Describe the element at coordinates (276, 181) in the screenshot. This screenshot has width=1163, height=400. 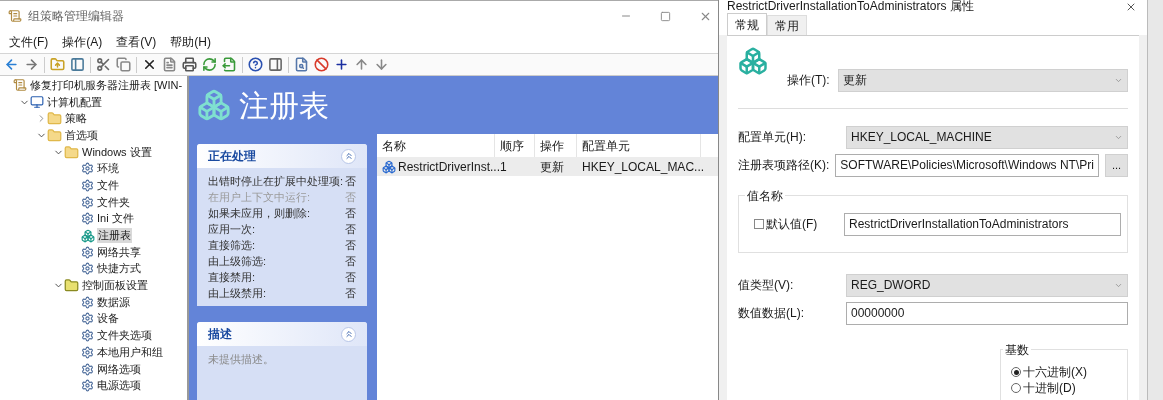
I see `setting-label: 出错时停止在扩展中处理项:` at that location.